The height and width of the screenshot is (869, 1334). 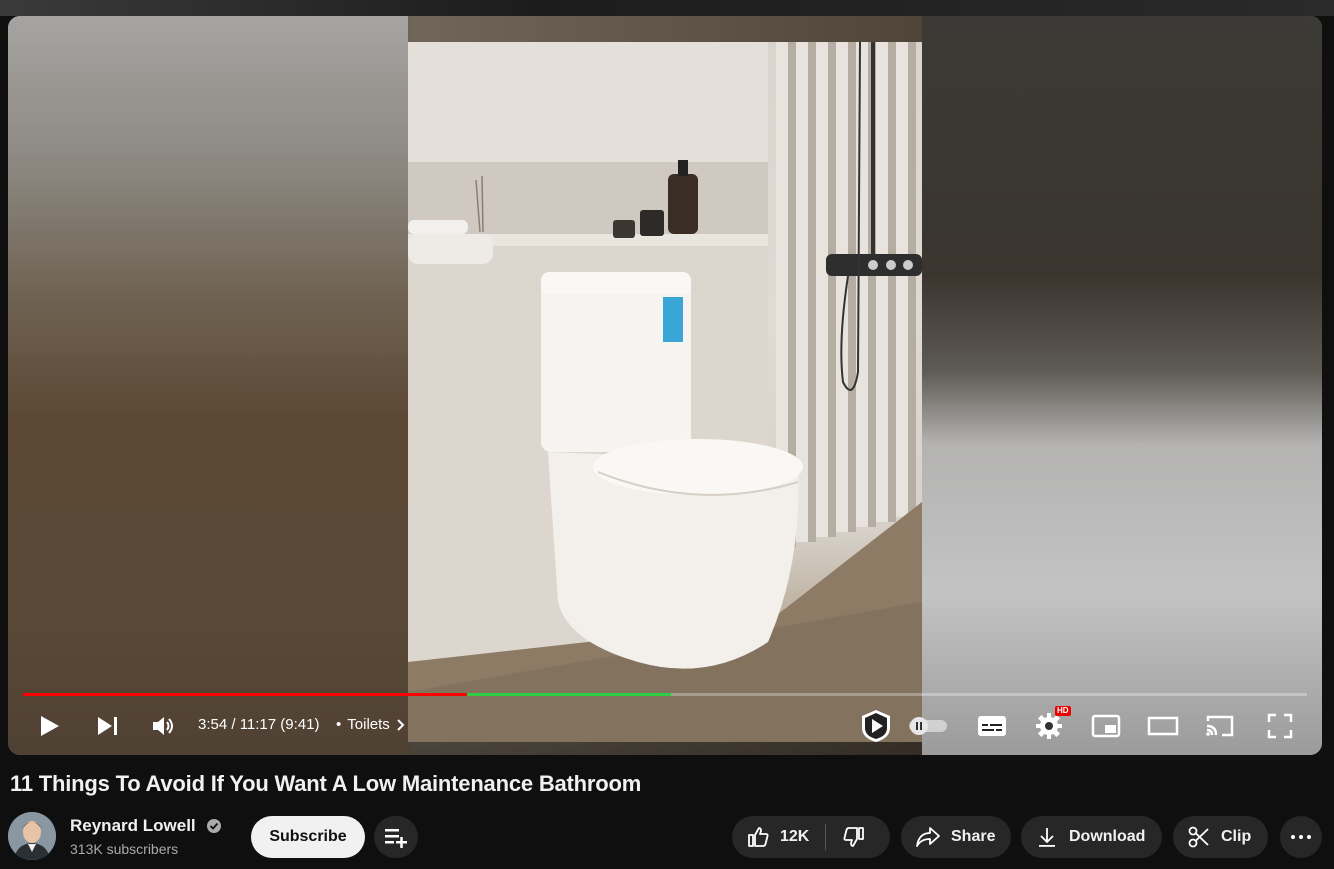 What do you see at coordinates (1198, 837) in the screenshot?
I see `clip-icon` at bounding box center [1198, 837].